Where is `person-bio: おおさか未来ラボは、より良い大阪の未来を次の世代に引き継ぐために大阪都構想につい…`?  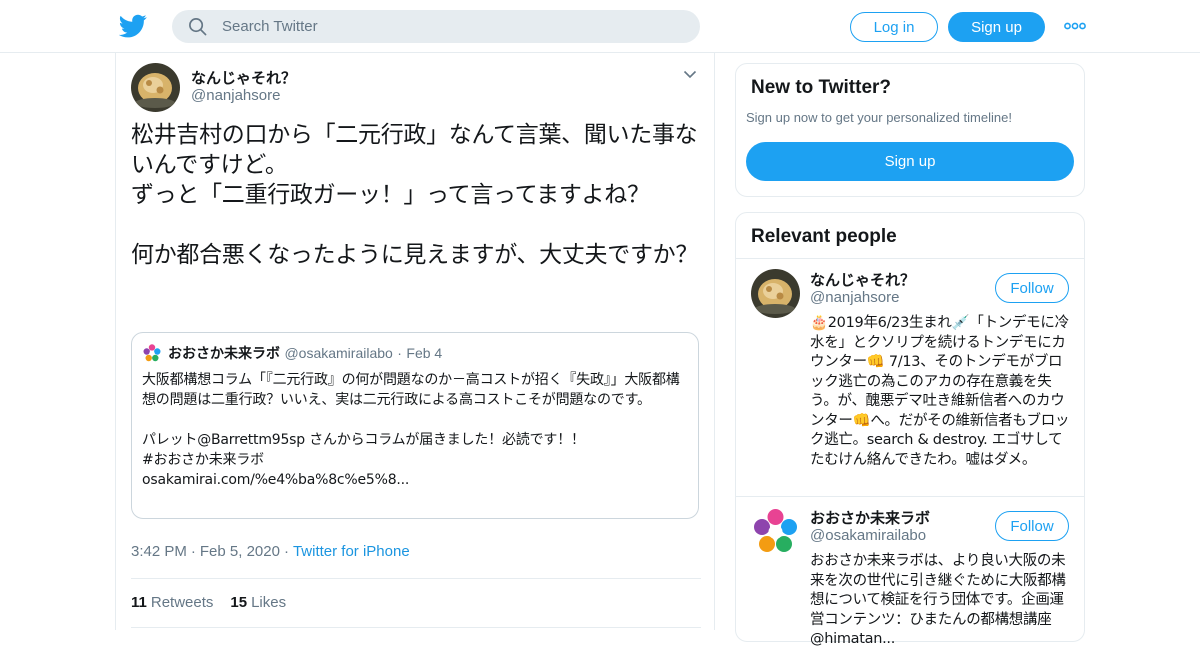
person-bio: おおさか未来ラボは、より良い大阪の未来を次の世代に引き継ぐために大阪都構想につい… is located at coordinates (938, 600).